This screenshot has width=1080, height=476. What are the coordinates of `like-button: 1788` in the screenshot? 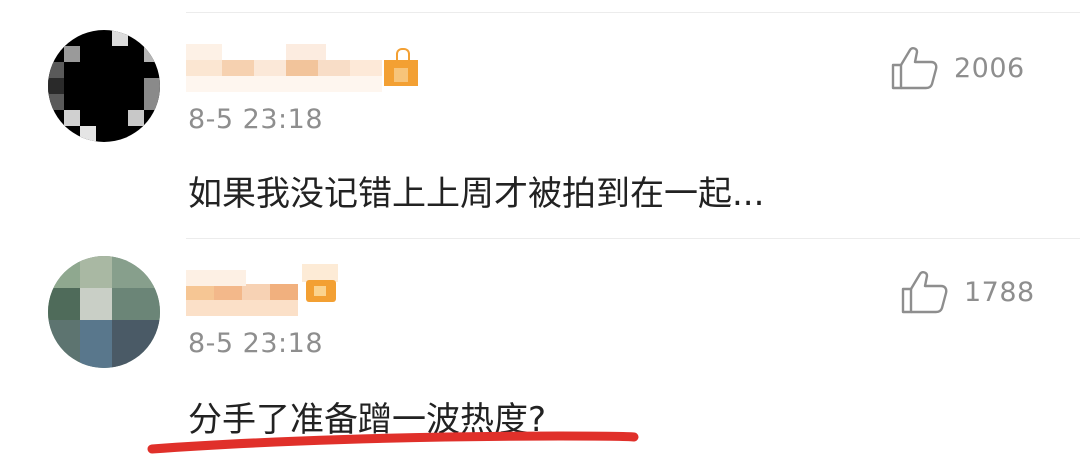 It's located at (967, 292).